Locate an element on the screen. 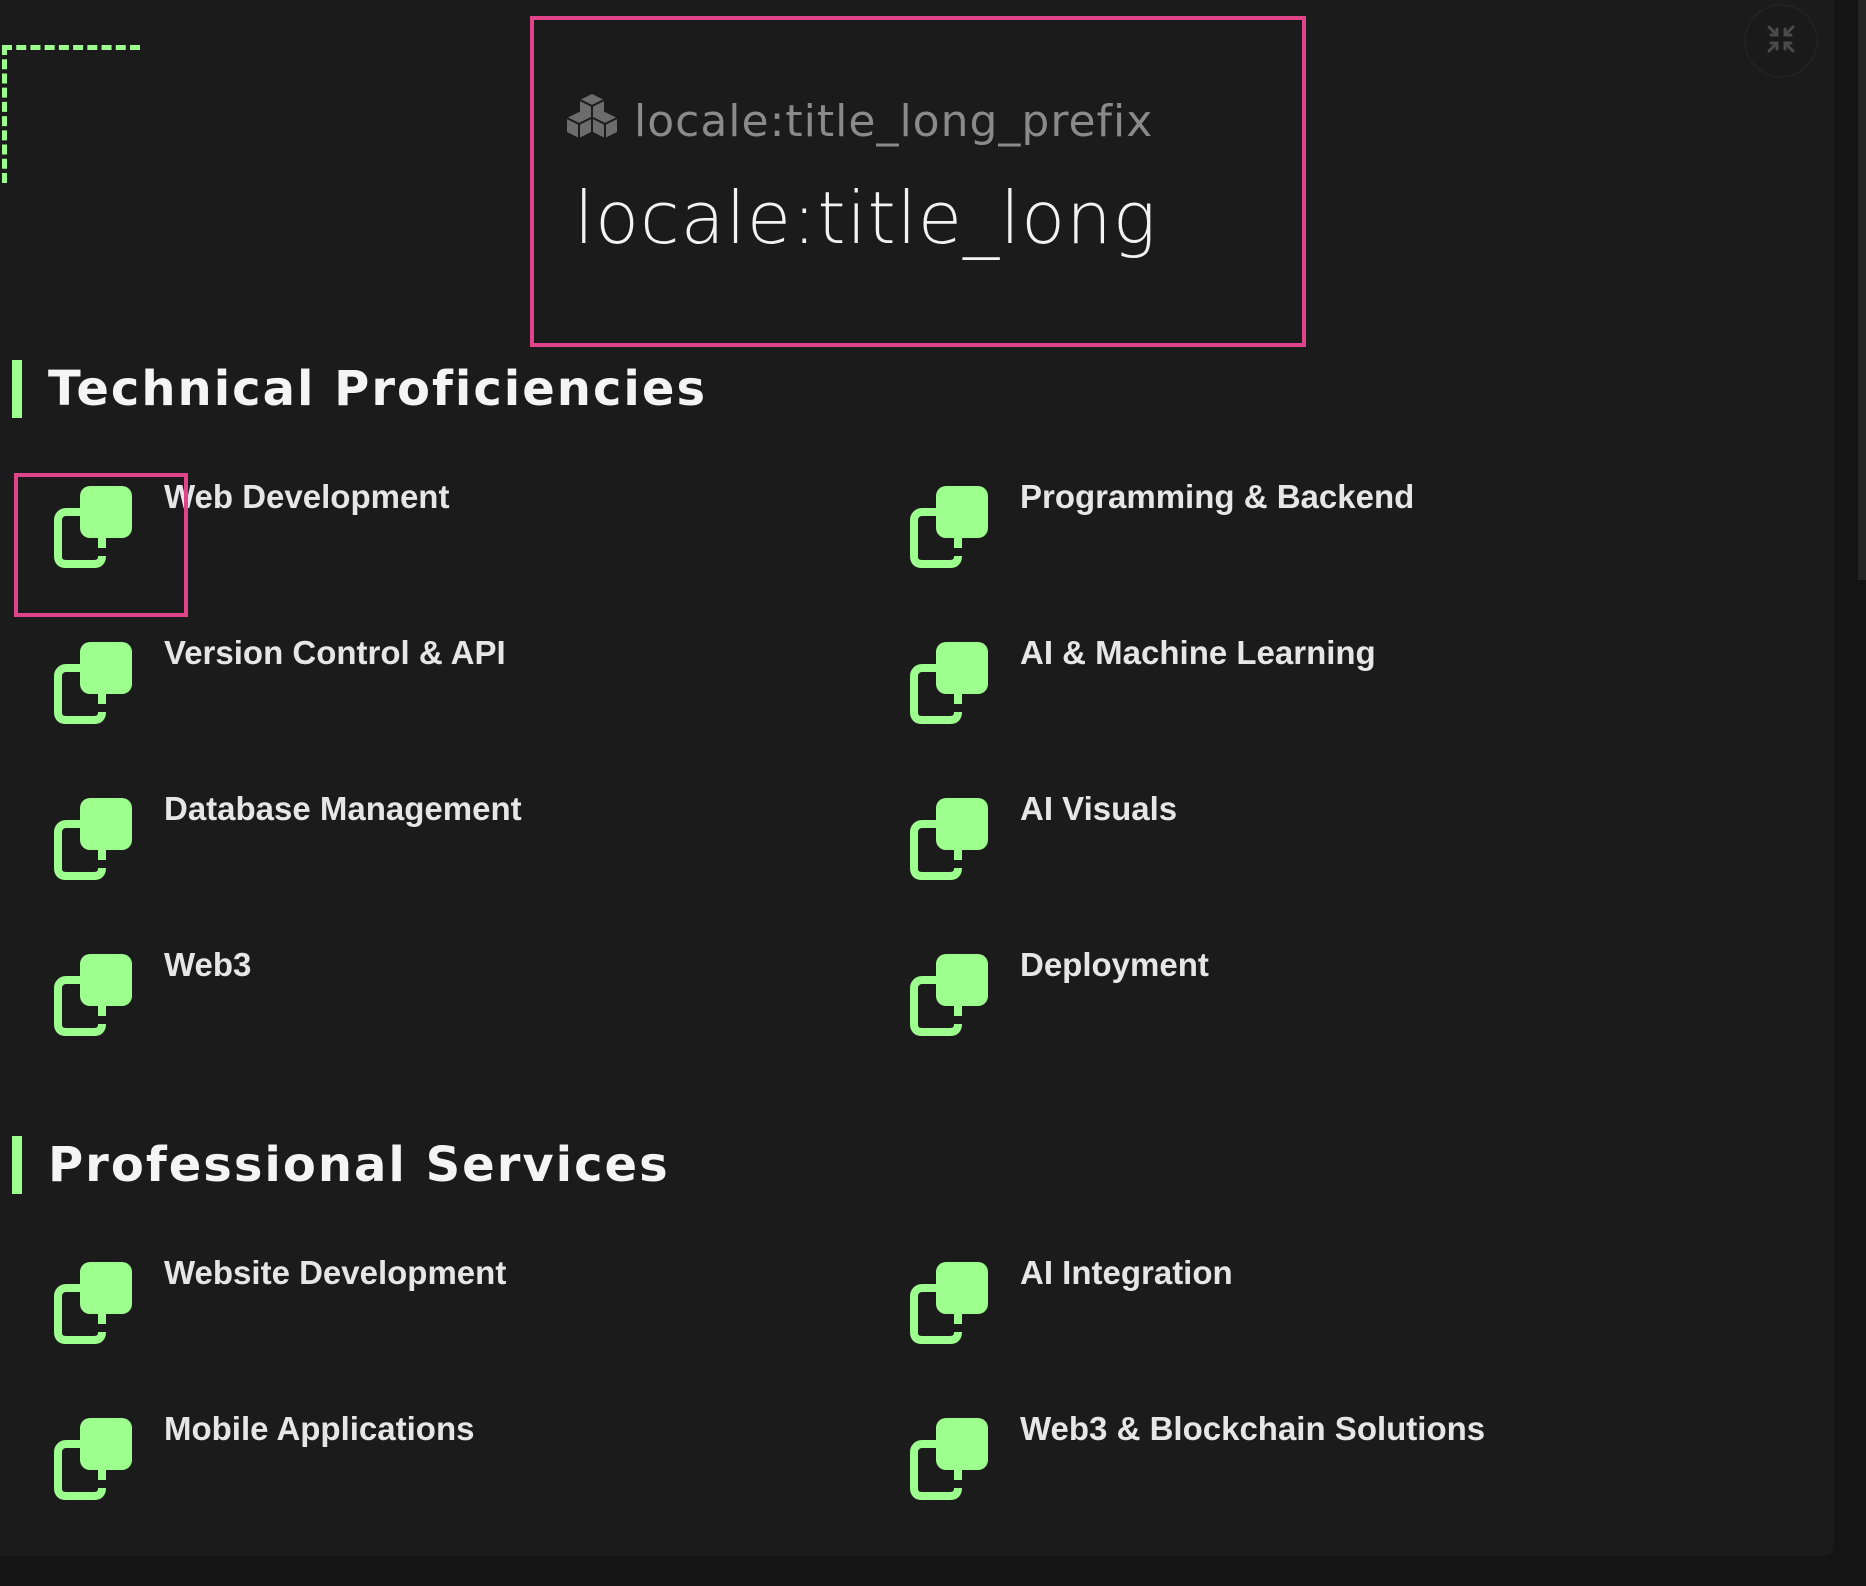  list-item: Mobile Applications is located at coordinates (414, 1465).